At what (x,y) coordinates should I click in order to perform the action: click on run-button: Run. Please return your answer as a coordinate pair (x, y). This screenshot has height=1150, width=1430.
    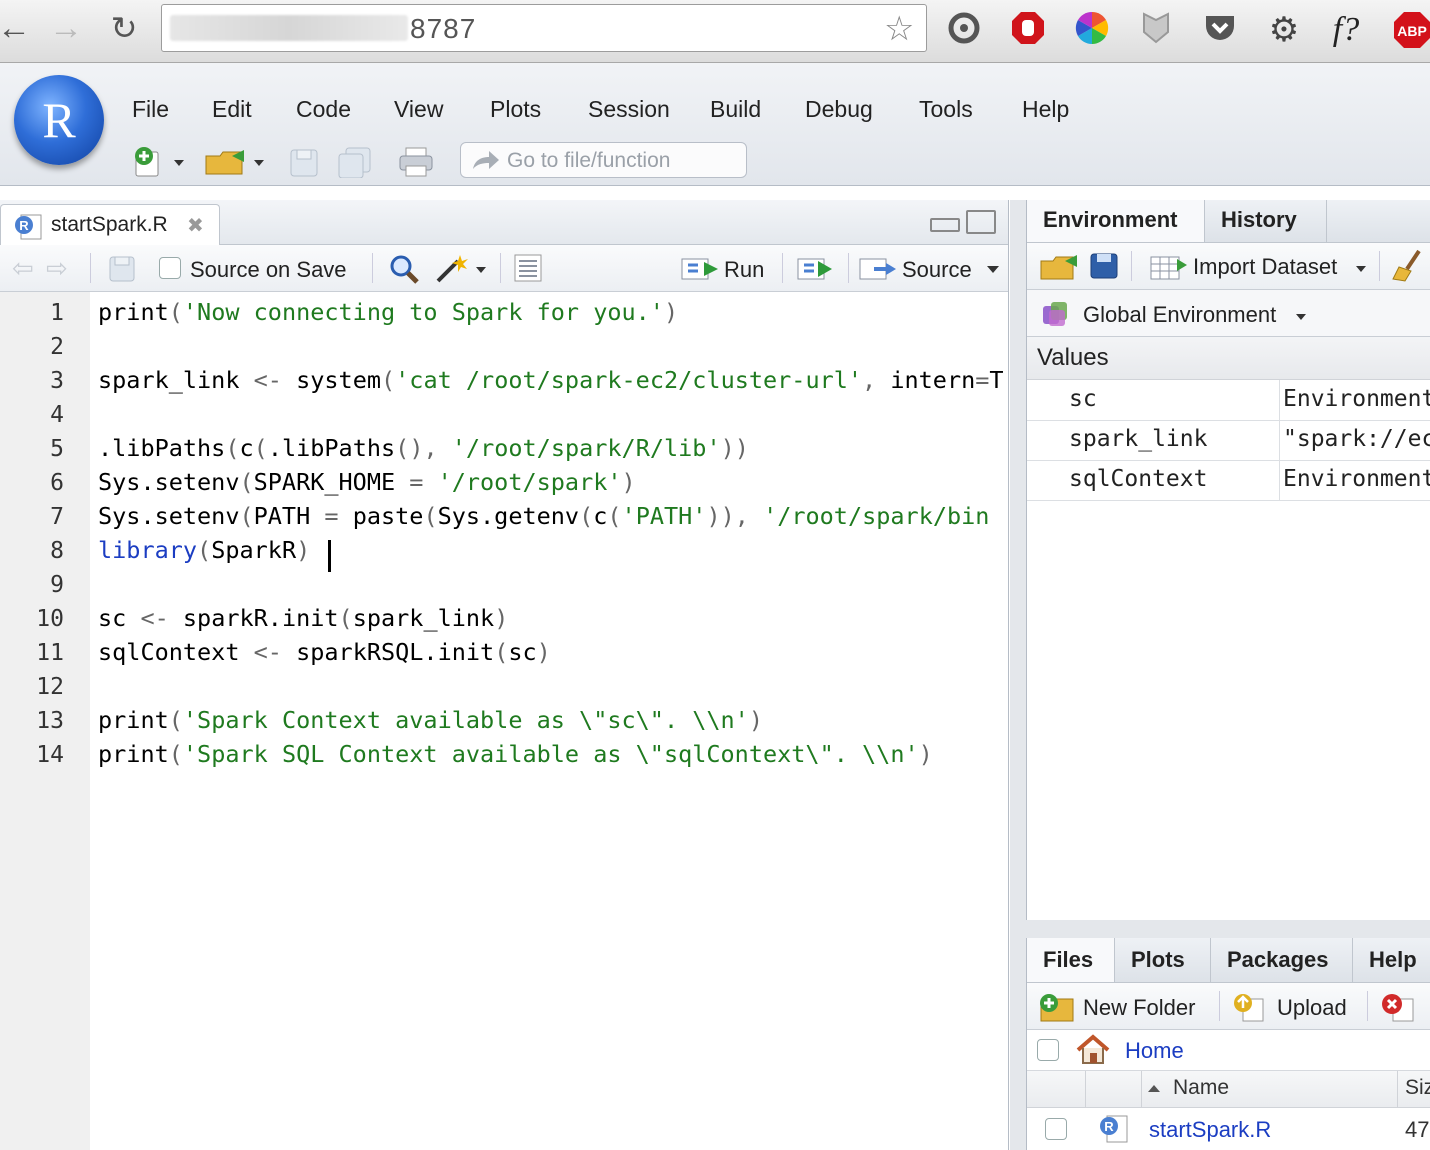
    Looking at the image, I should click on (744, 270).